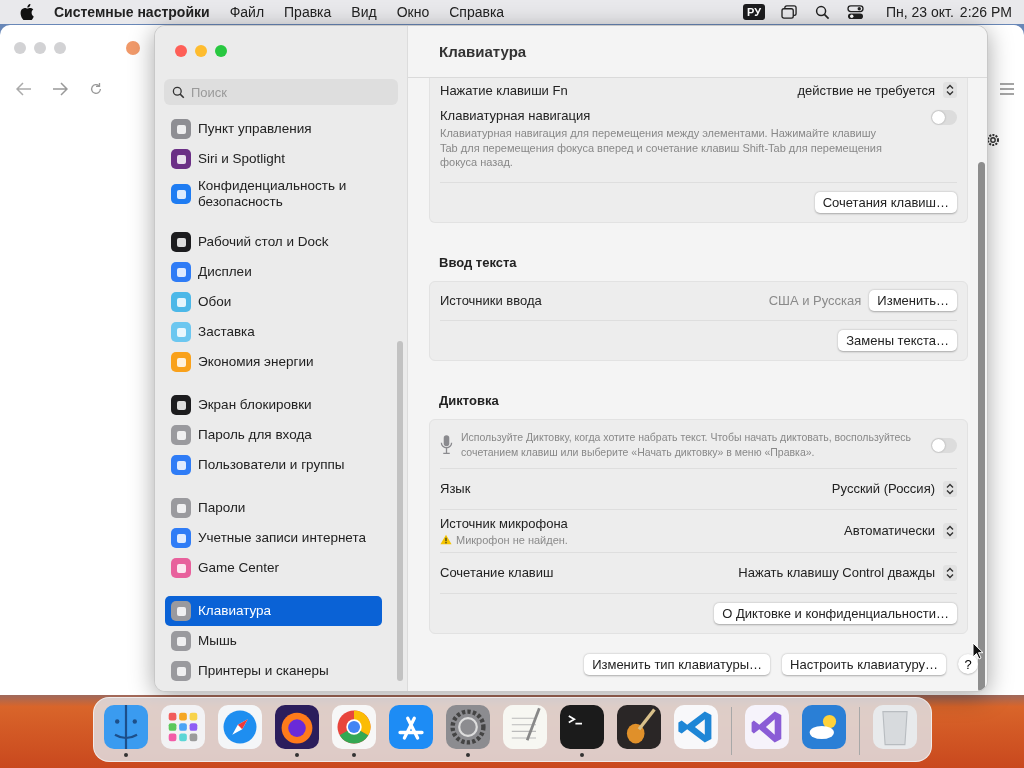 The width and height of the screenshot is (1024, 768). I want to click on setting-label: Источник микрофона, so click(504, 523).